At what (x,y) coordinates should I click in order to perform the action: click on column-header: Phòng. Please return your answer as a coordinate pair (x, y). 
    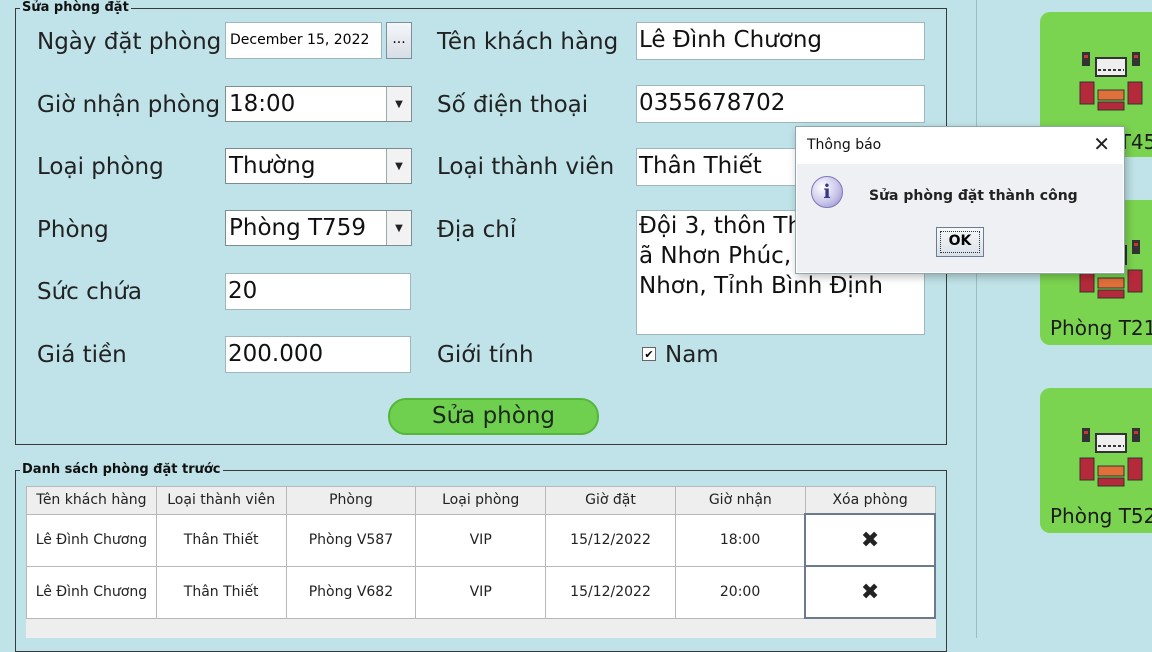
    Looking at the image, I should click on (351, 500).